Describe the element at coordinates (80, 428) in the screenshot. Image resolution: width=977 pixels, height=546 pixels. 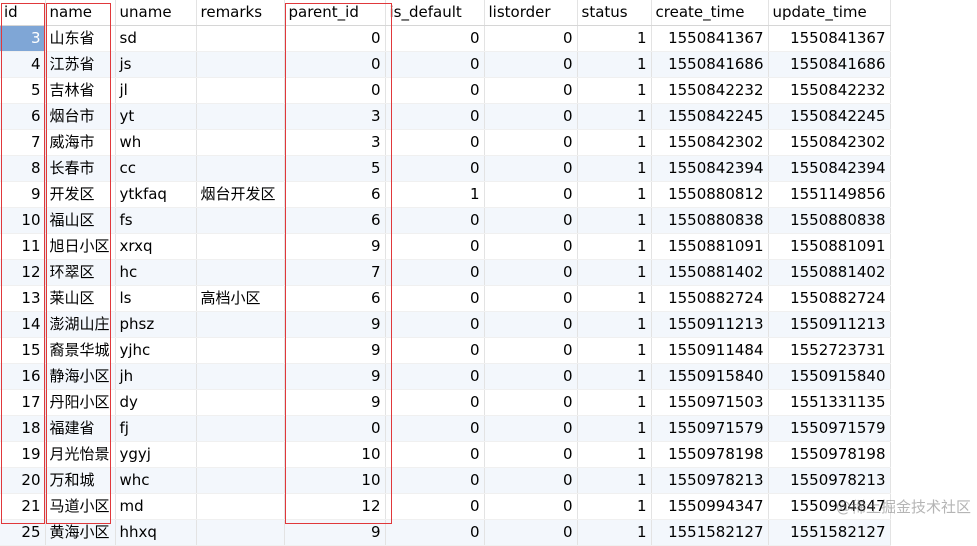
I see `cell-name: 福建省` at that location.